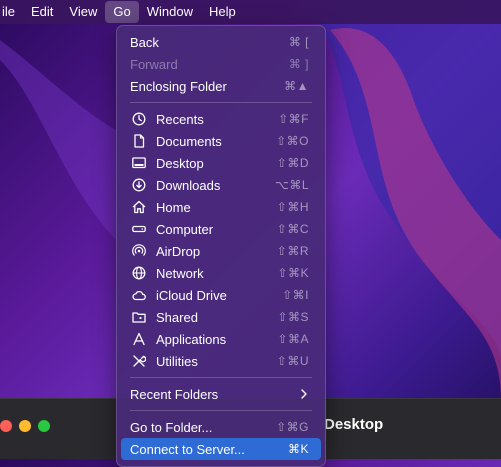 This screenshot has height=467, width=501. Describe the element at coordinates (221, 207) in the screenshot. I see `menu-item-home: Home ⇧⌘H` at that location.